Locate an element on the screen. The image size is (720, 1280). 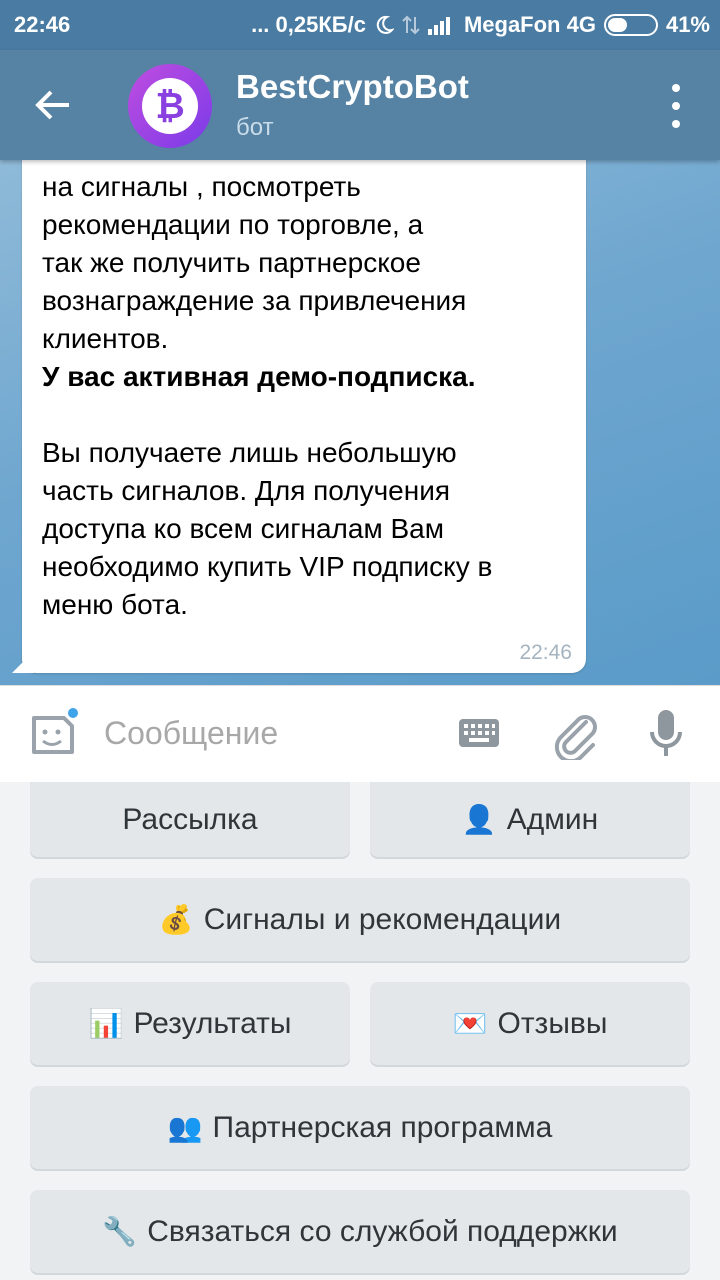
kb-button-mailing: Рассылка is located at coordinates (190, 819).